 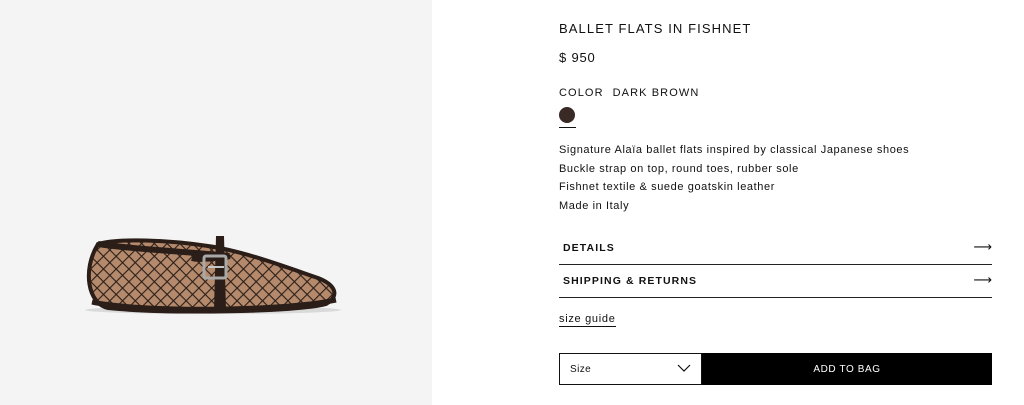 What do you see at coordinates (587, 320) in the screenshot?
I see `size-guide-link: size guide` at bounding box center [587, 320].